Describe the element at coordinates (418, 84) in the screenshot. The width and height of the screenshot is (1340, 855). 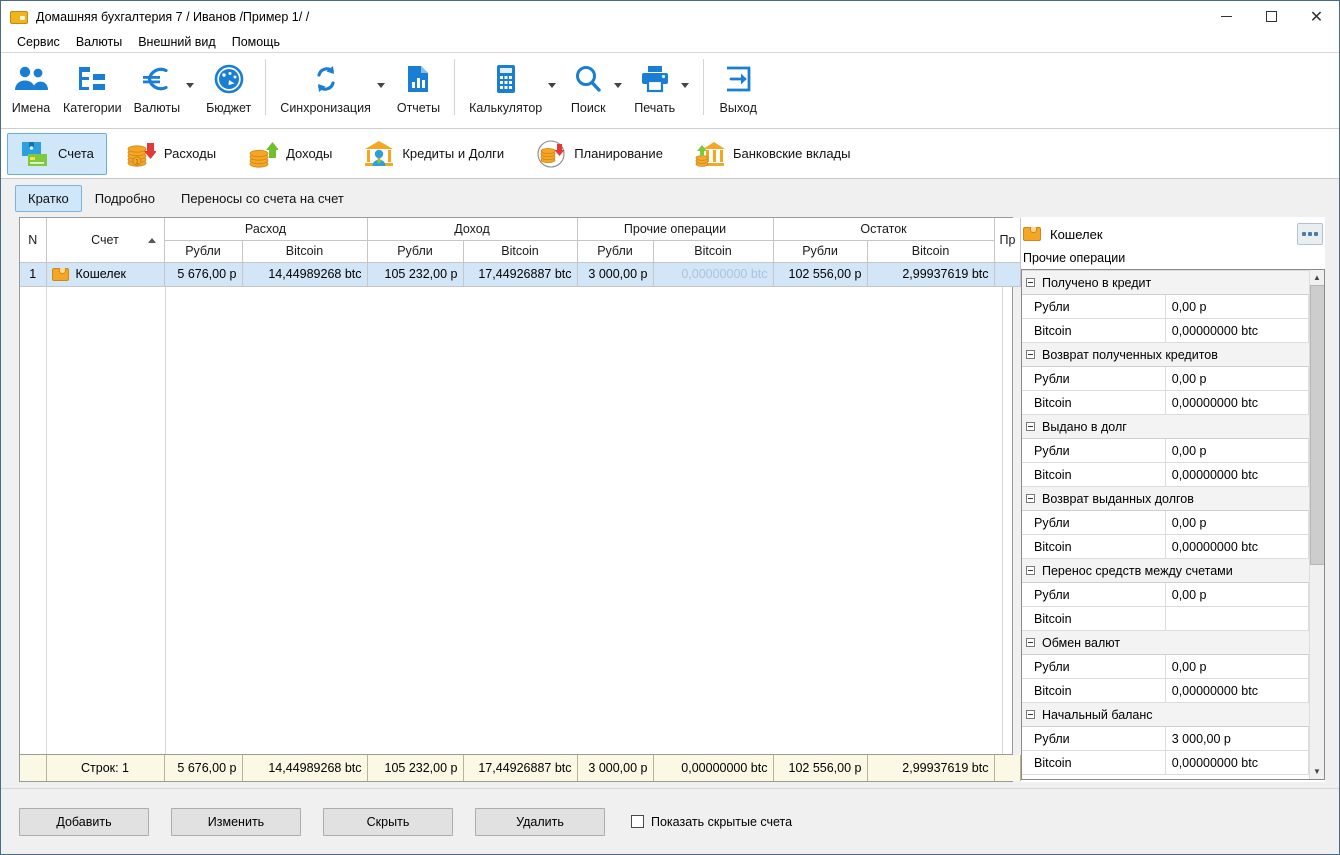
I see `toolbar-button-reports: Отчеты` at that location.